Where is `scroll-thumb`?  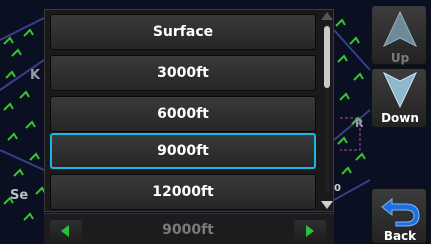
scroll-thumb is located at coordinates (327, 57).